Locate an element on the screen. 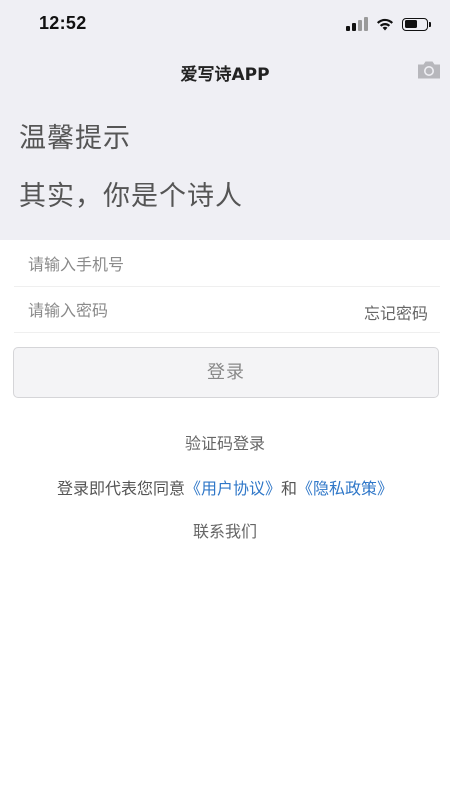 The width and height of the screenshot is (450, 800). contact-us-link: 联系我们 is located at coordinates (225, 531).